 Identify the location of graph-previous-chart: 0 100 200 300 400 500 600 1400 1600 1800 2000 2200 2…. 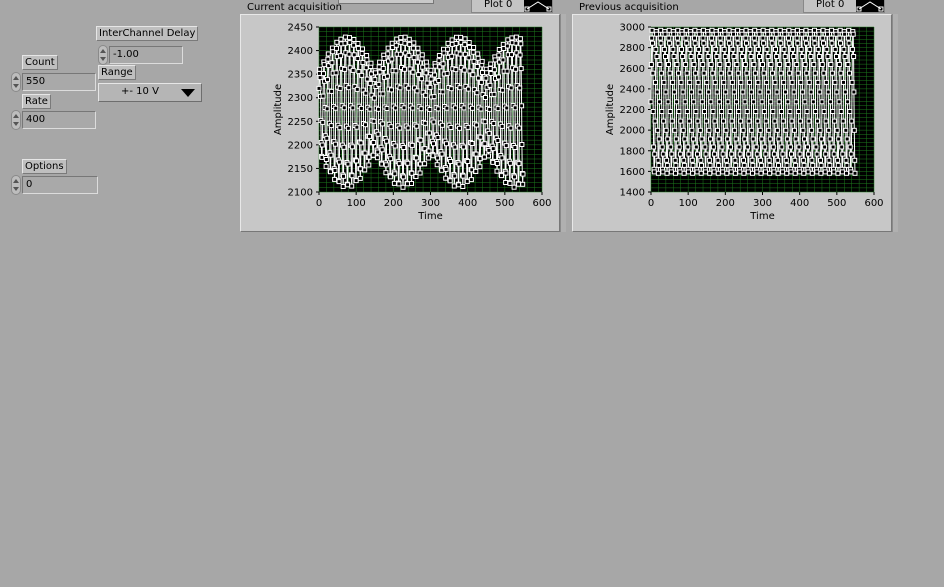
(732, 123).